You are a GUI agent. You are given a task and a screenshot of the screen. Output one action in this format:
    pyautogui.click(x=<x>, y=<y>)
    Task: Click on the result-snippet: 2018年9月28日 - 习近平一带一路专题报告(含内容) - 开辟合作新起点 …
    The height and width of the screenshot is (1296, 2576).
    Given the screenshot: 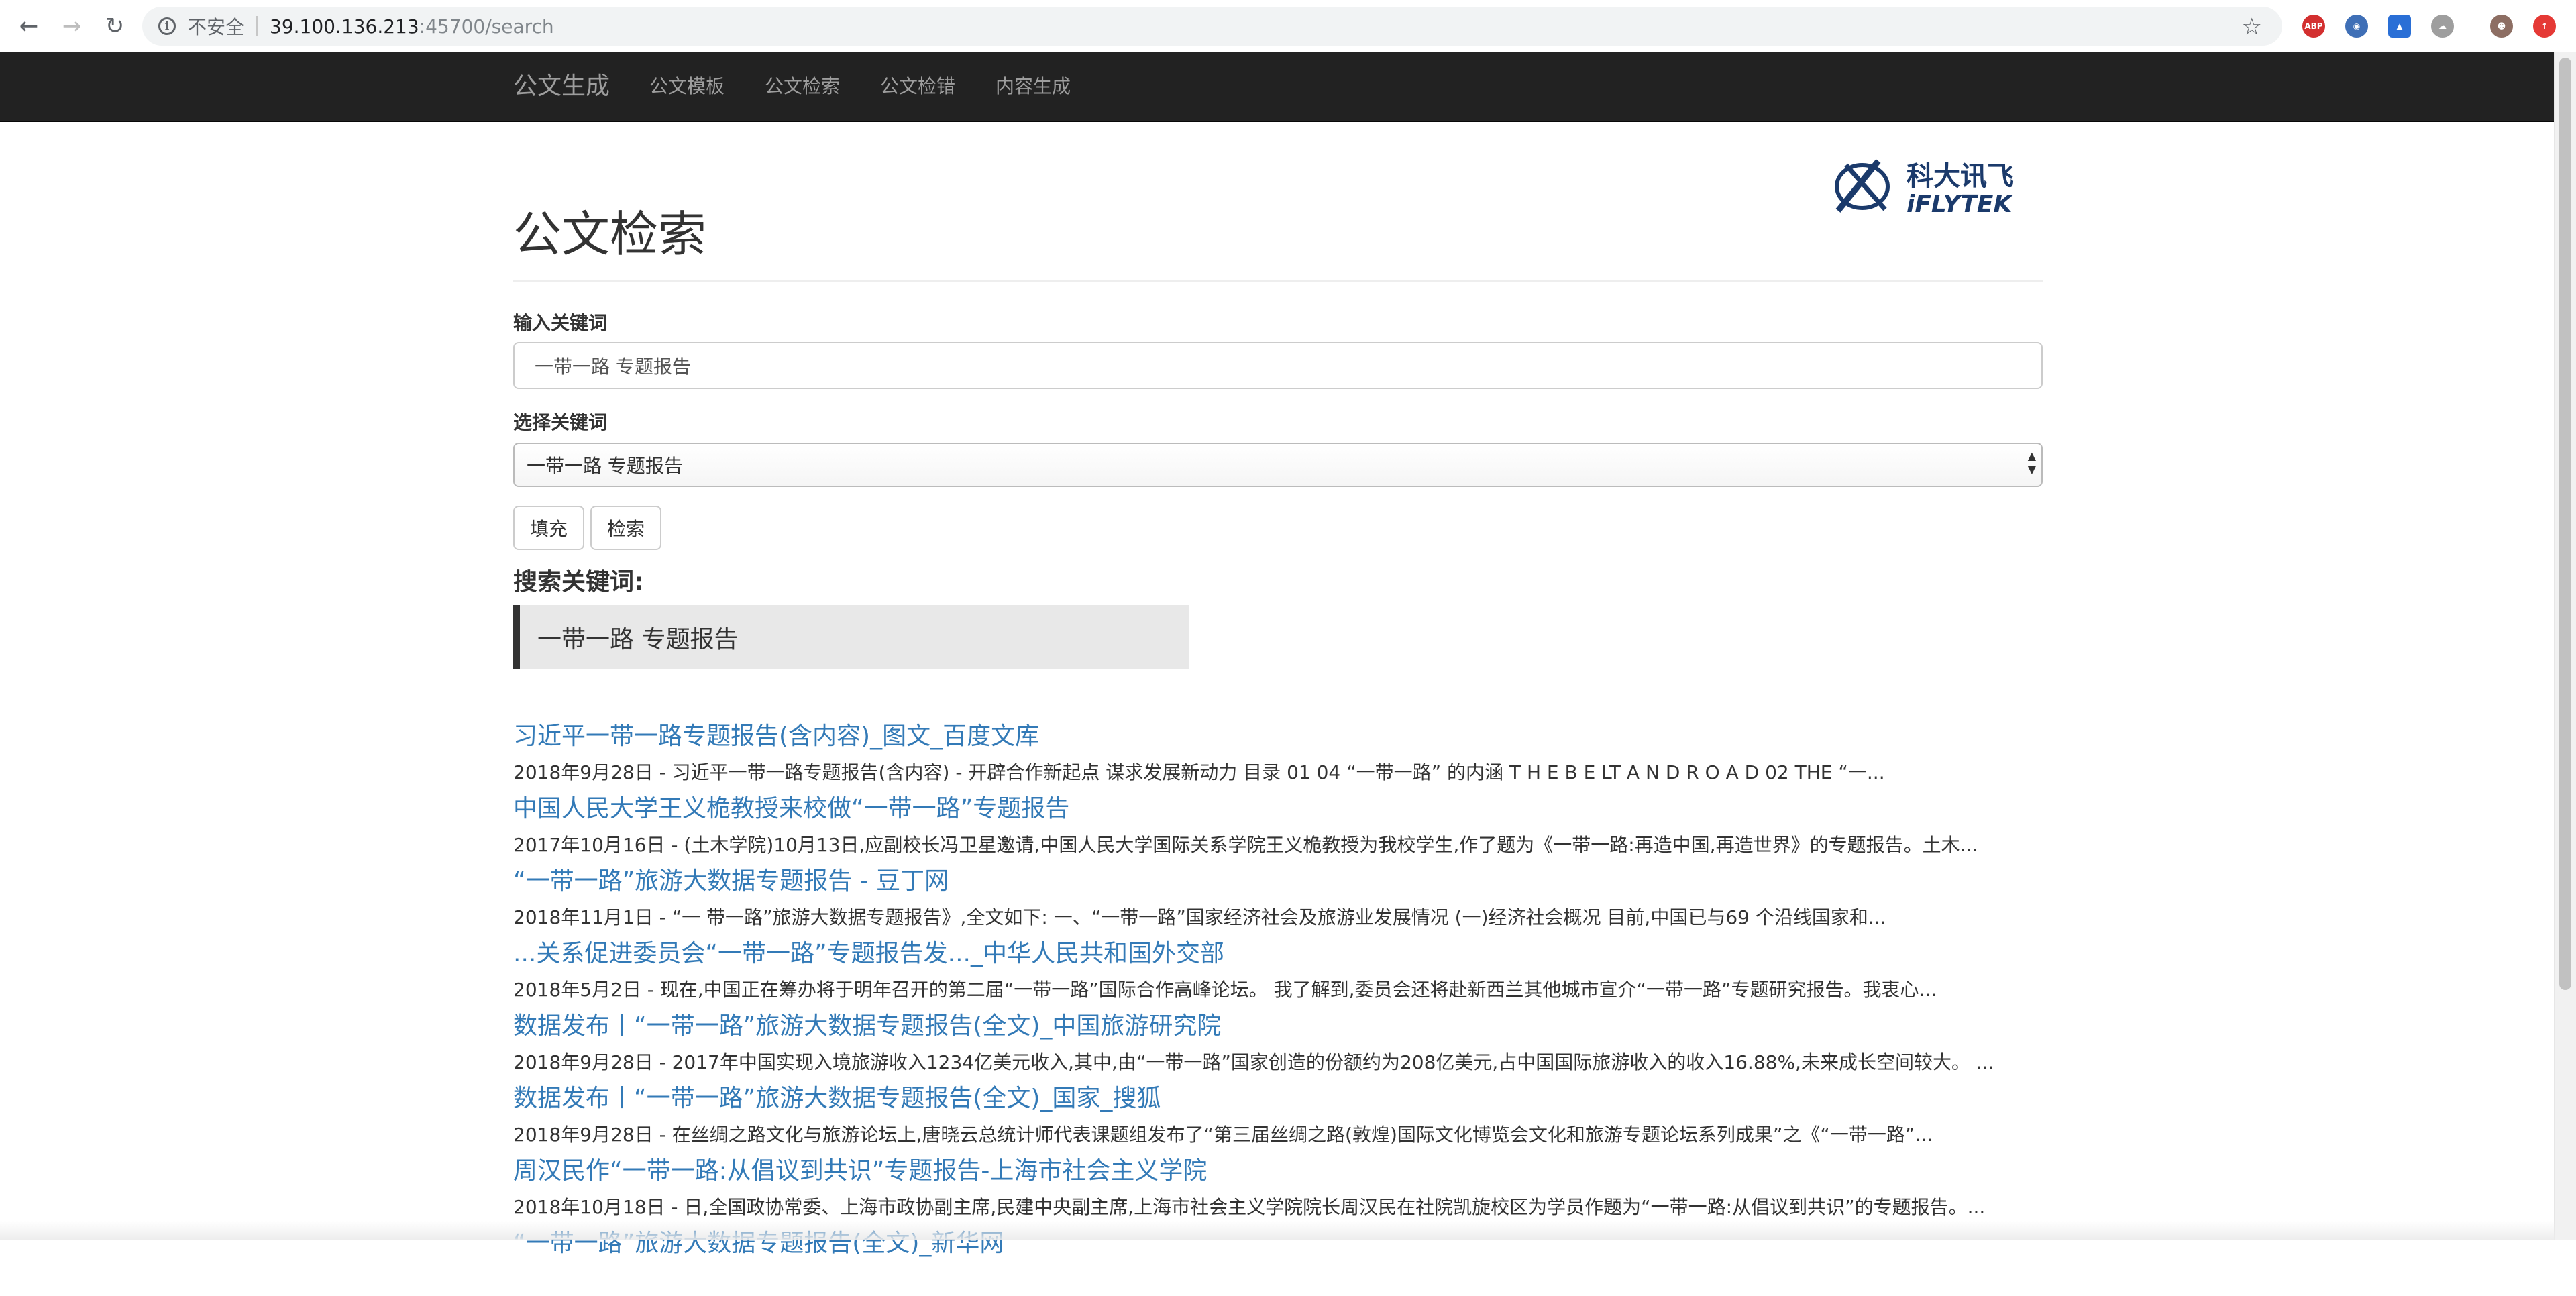 What is the action you would take?
    pyautogui.click(x=1199, y=772)
    